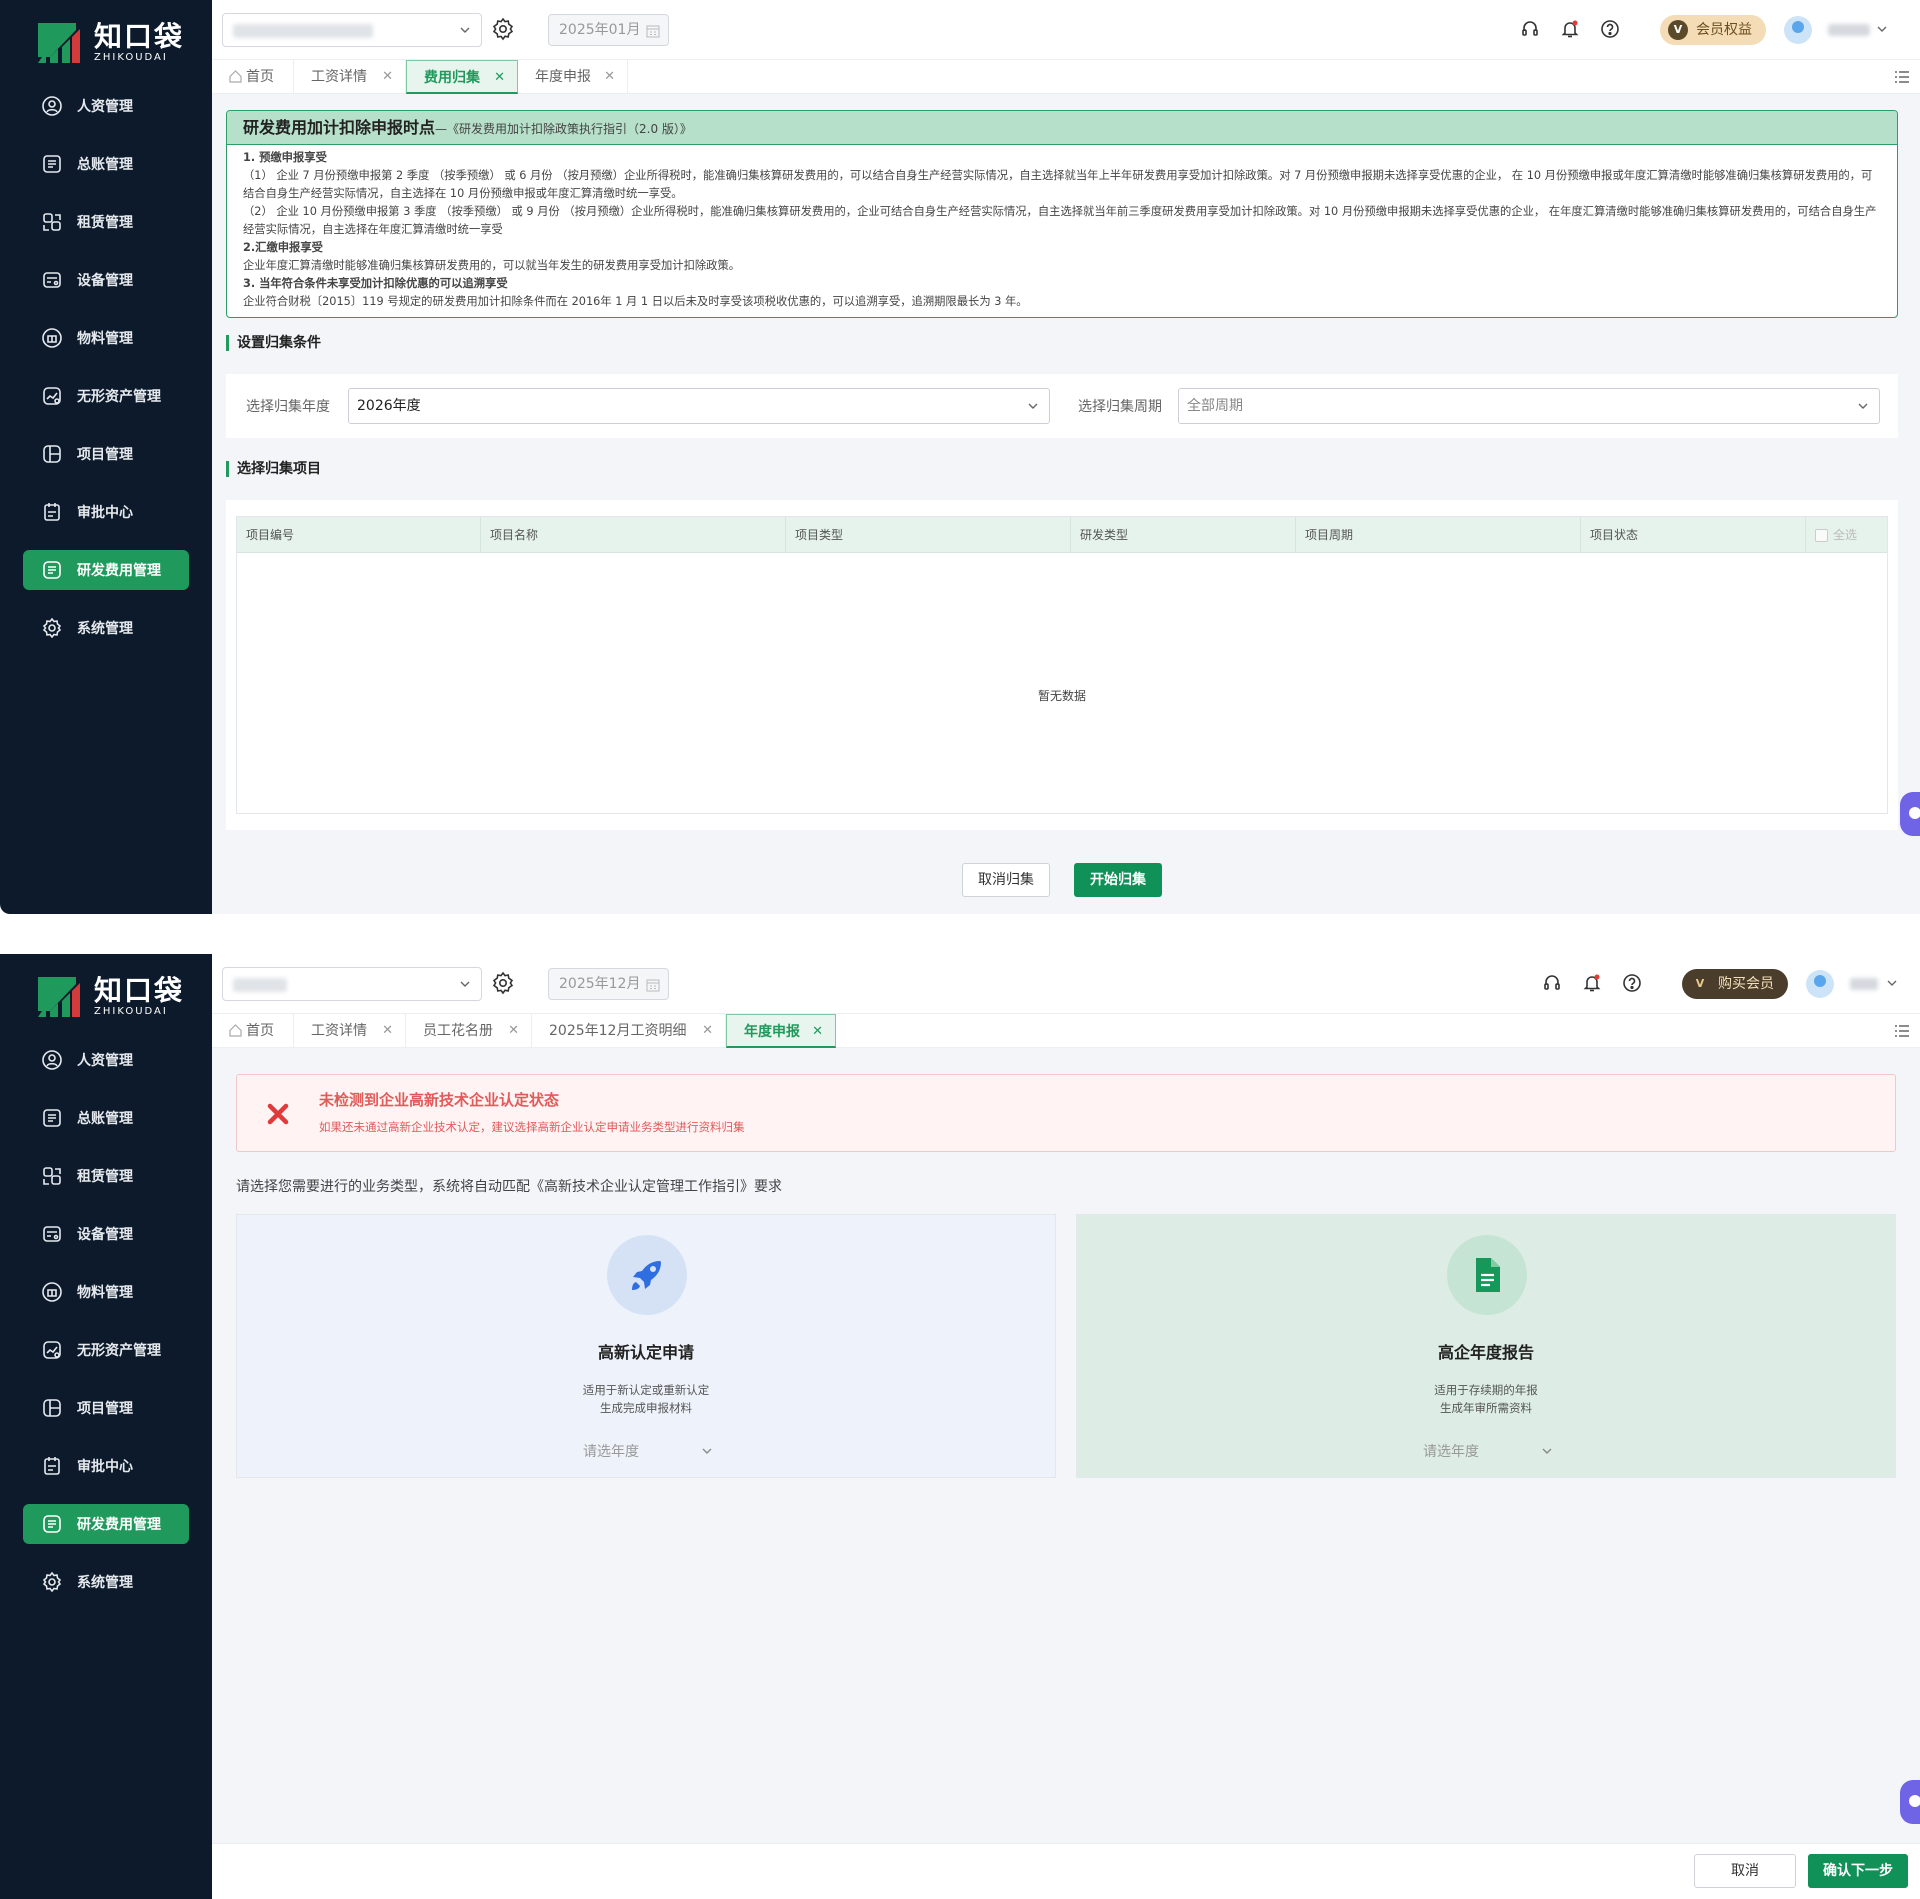 This screenshot has height=1899, width=1920. Describe the element at coordinates (469, 1031) in the screenshot. I see `tab-employee-roster: 员工花名册 ✕` at that location.